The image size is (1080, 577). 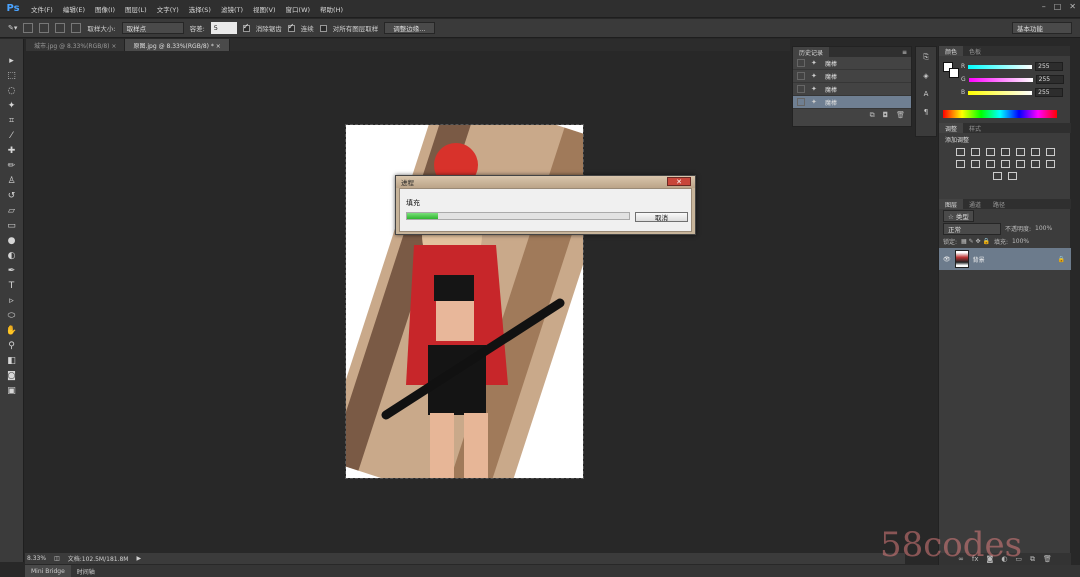 What do you see at coordinates (12, 391) in the screenshot?
I see `screen-mode-icon: ▣` at bounding box center [12, 391].